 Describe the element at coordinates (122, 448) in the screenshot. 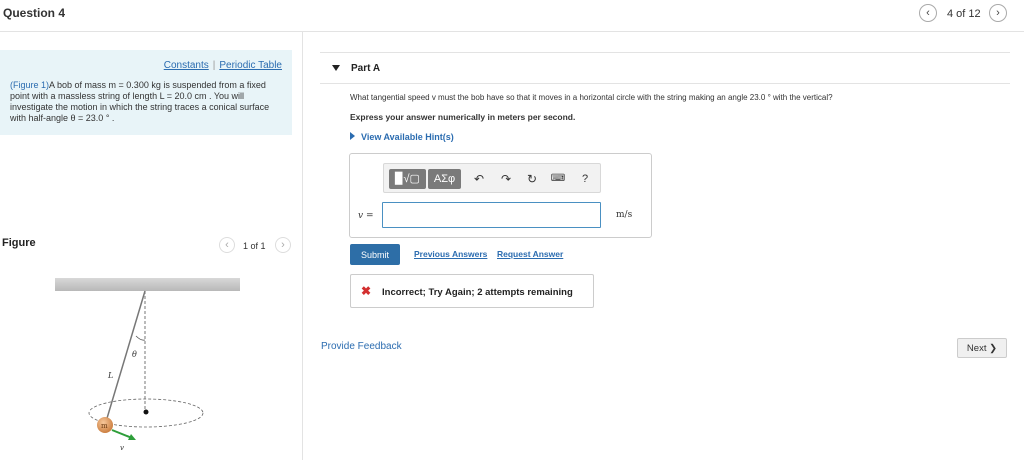

I see `velocity-label: v` at that location.